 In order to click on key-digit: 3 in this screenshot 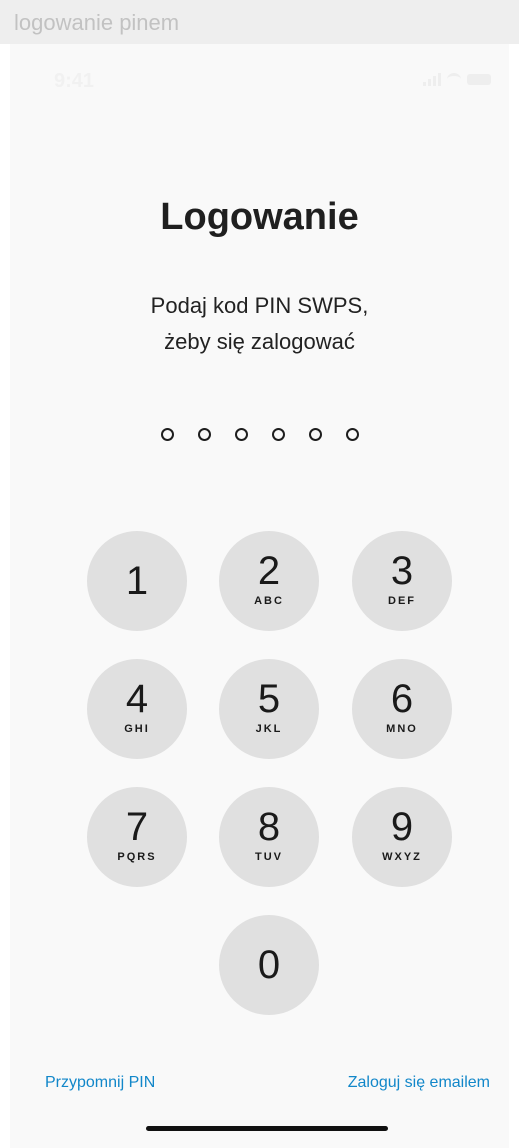, I will do `click(402, 571)`.